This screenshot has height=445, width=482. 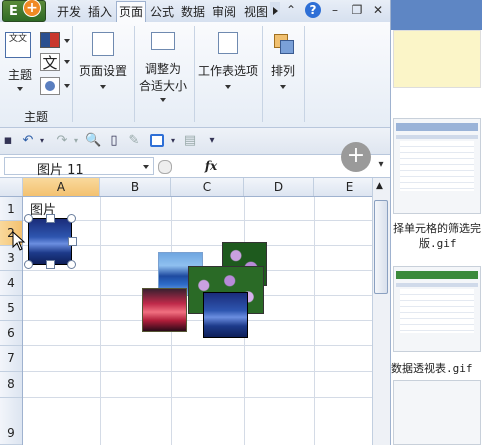 I want to click on customize-qat-icon: ▾, so click(x=212, y=141).